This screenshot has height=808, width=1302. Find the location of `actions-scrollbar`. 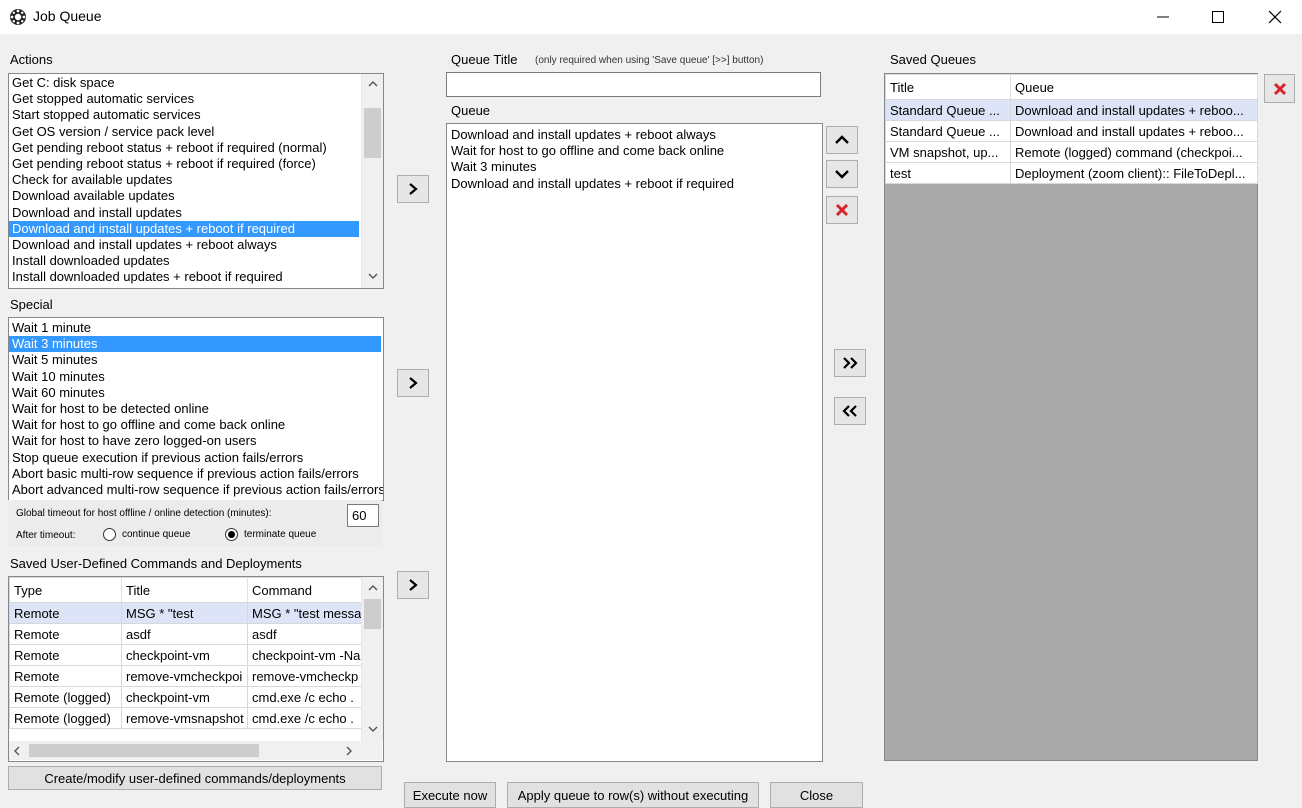

actions-scrollbar is located at coordinates (372, 181).